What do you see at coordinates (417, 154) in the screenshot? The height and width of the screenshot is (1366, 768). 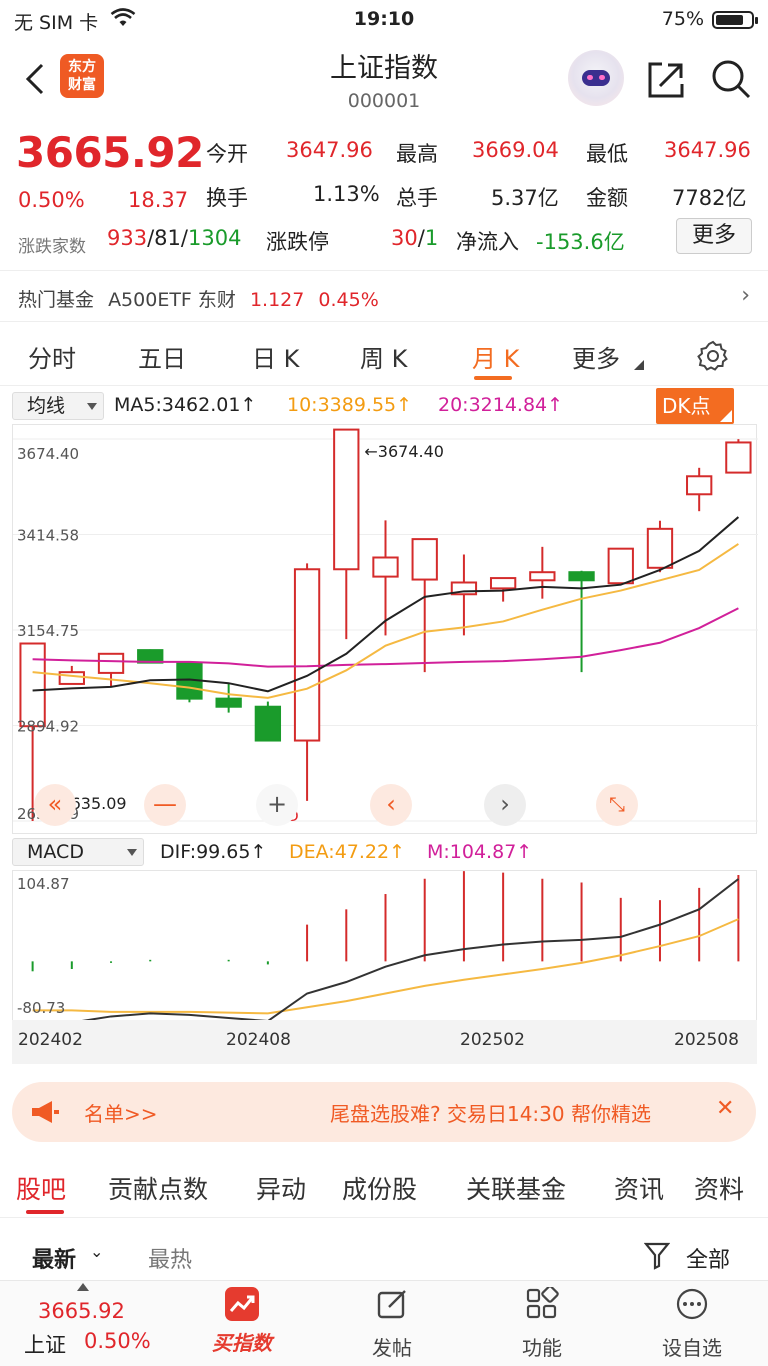 I see `high-label: 最高` at bounding box center [417, 154].